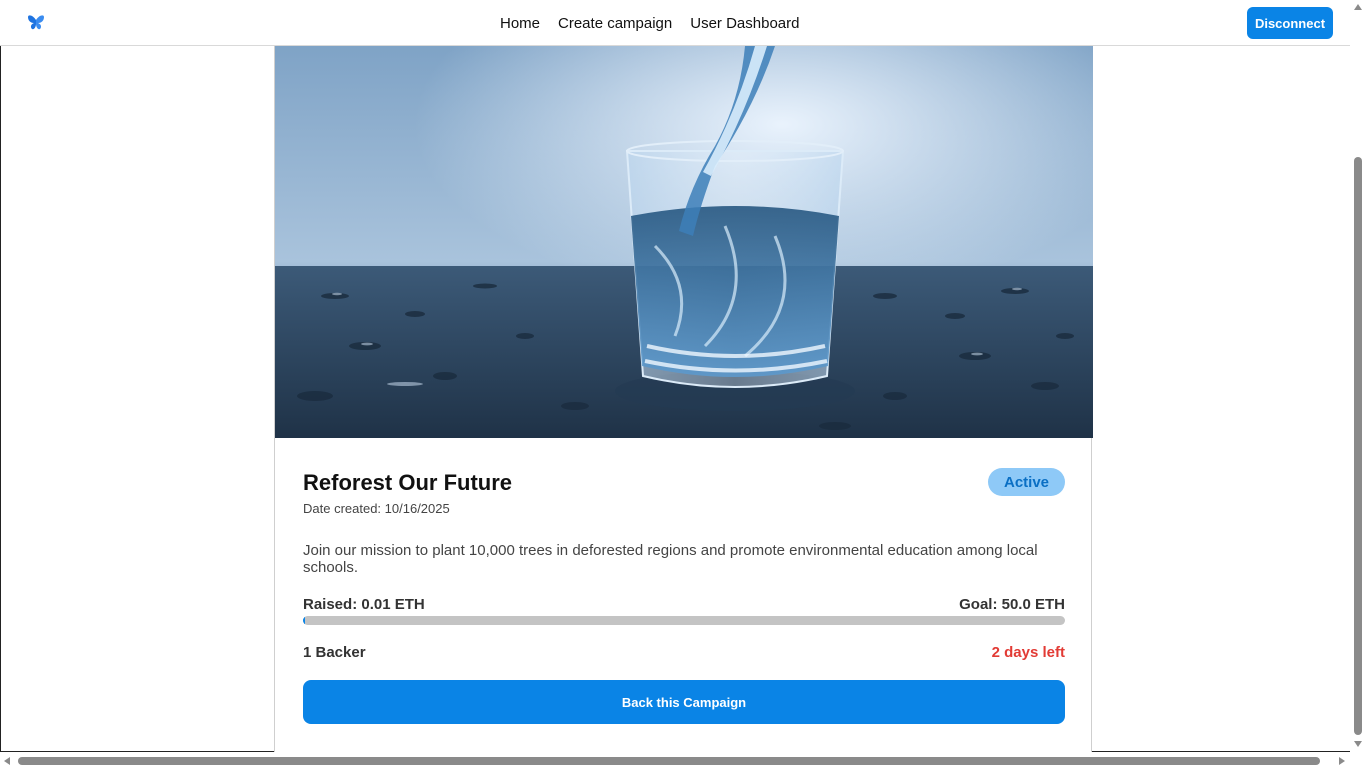 This screenshot has width=1366, height=768. I want to click on vertical-scrollbar, so click(1358, 376).